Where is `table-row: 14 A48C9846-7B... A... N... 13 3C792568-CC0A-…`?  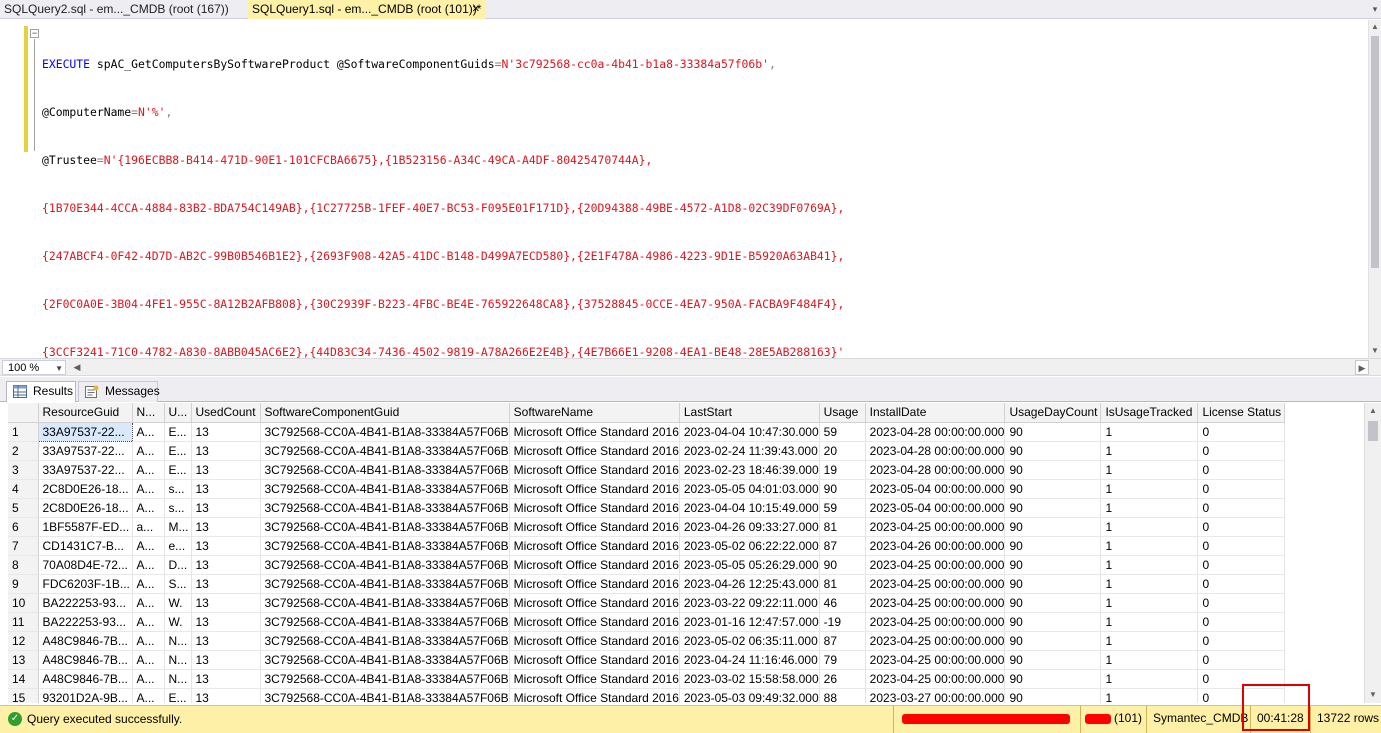
table-row: 14 A48C9846-7B... A... N... 13 3C792568-CC0A-… is located at coordinates (647, 679).